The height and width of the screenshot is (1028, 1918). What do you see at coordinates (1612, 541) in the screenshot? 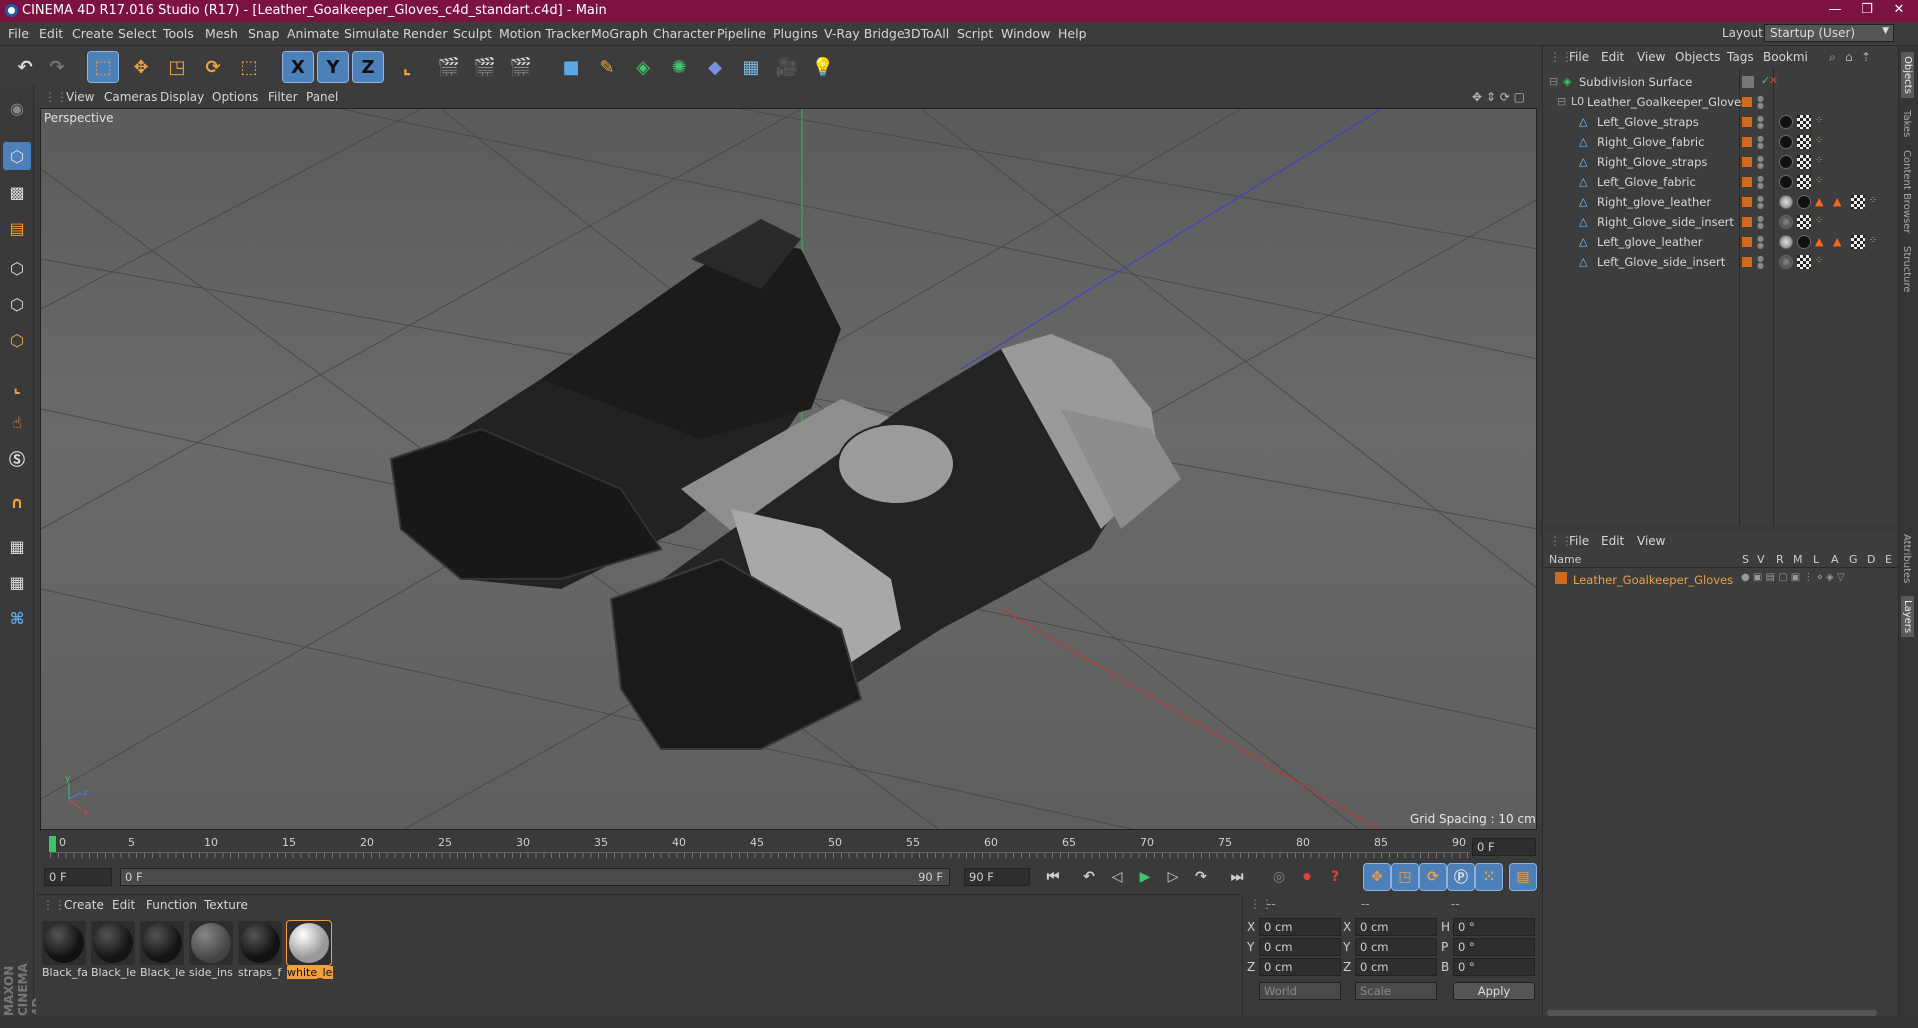
I see `layer-menu-edit: Edit` at bounding box center [1612, 541].